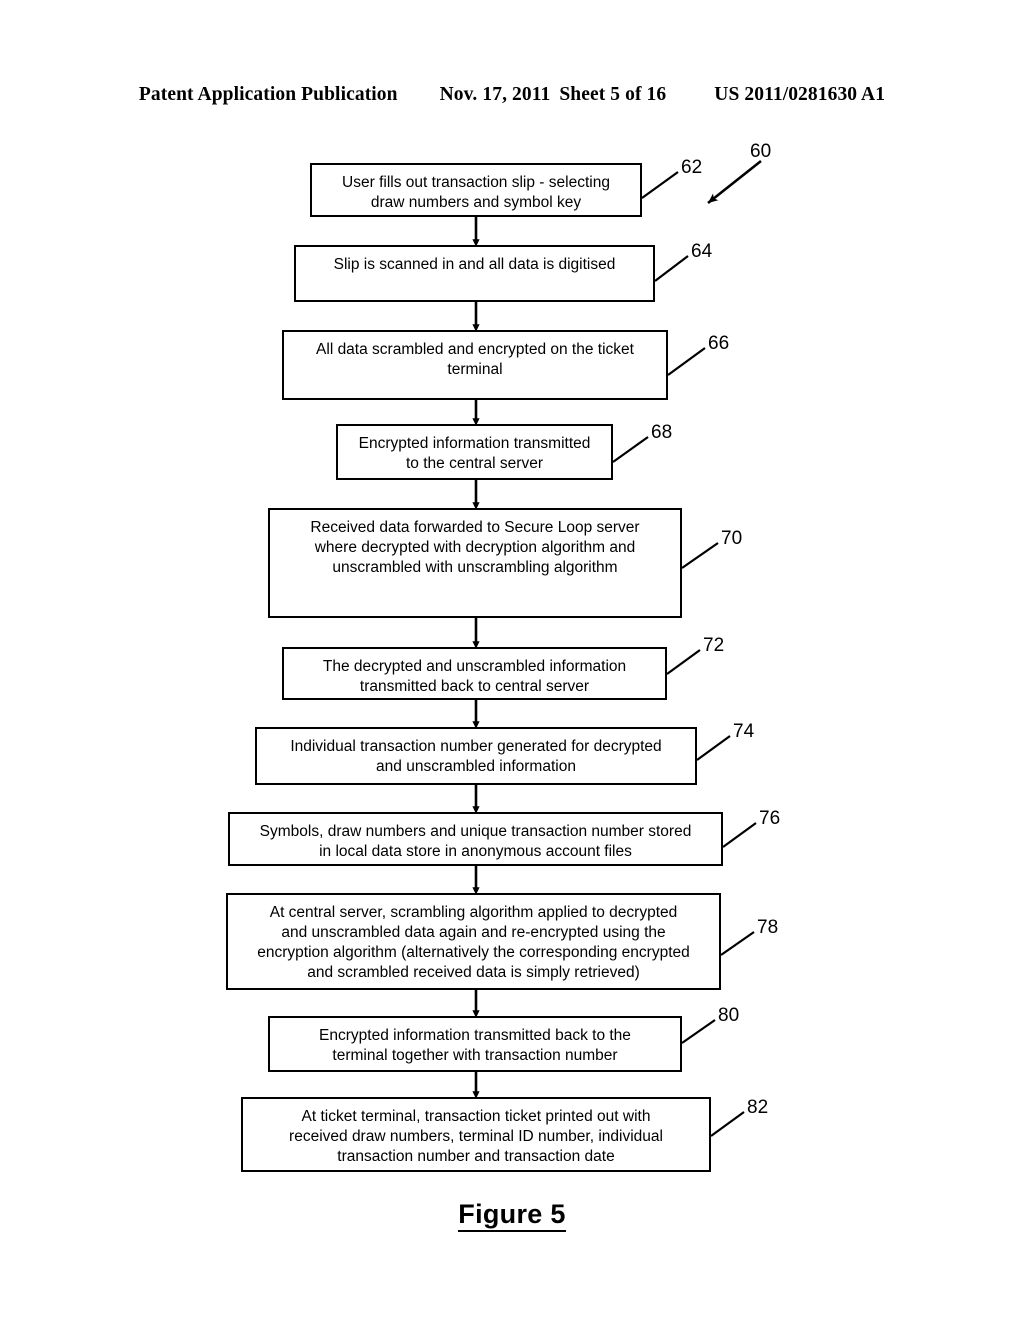  What do you see at coordinates (692, 167) in the screenshot?
I see `reference-numeral-62: 62` at bounding box center [692, 167].